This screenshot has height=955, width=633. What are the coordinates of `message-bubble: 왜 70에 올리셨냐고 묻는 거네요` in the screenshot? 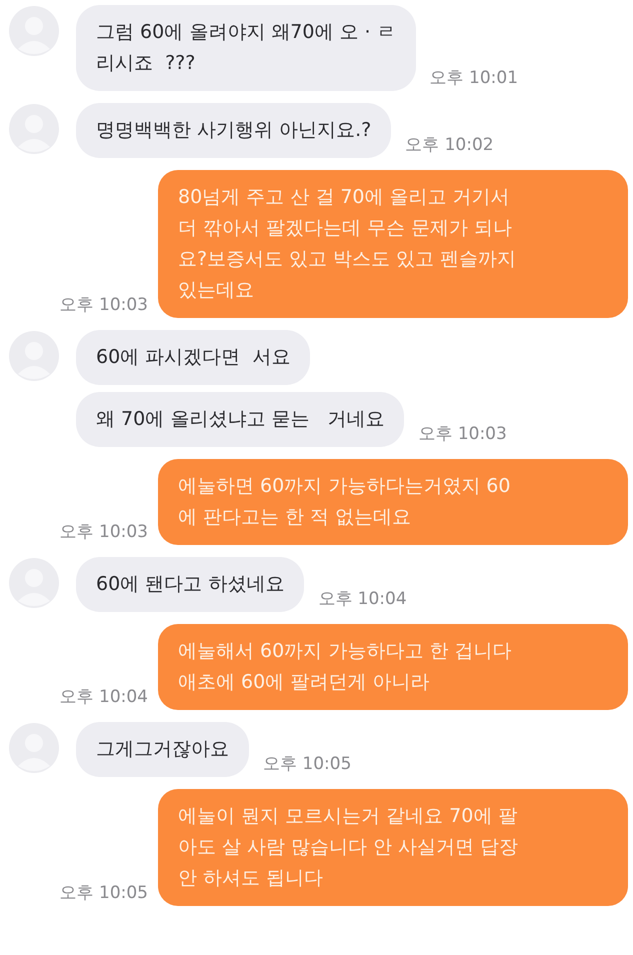 It's located at (240, 419).